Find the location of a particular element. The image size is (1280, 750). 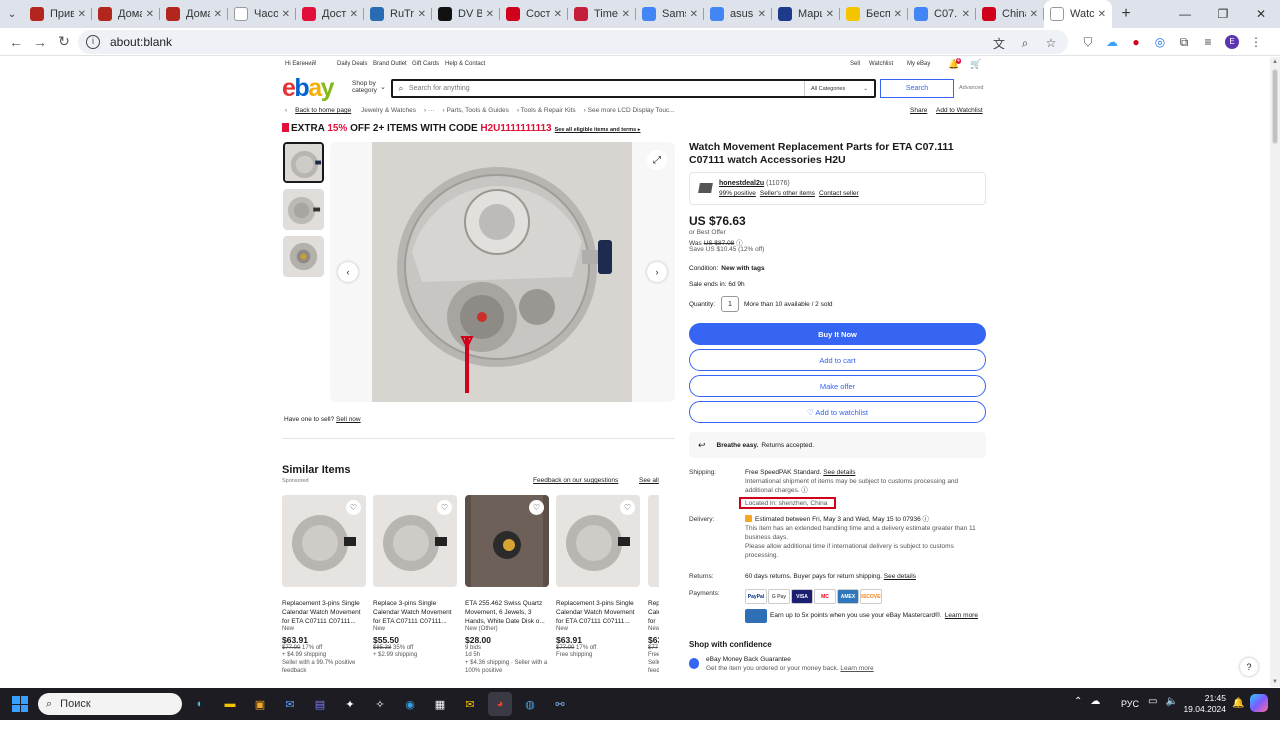

notification-bell-icon: 🔔 is located at coordinates (1238, 703).